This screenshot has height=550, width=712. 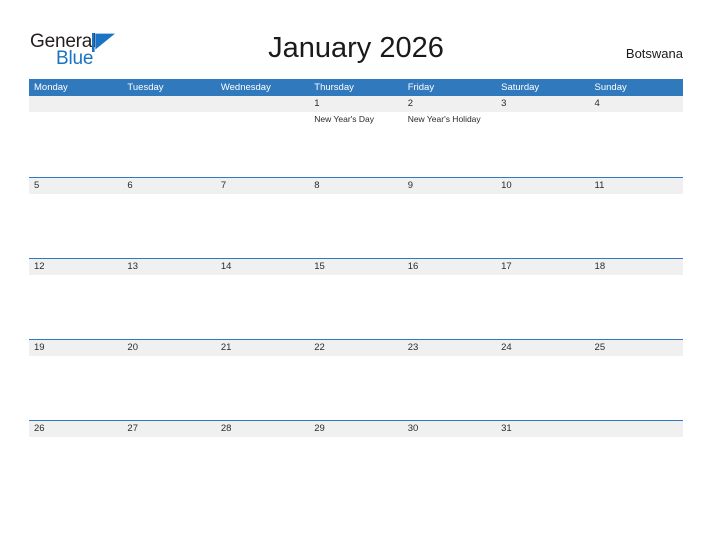 What do you see at coordinates (506, 185) in the screenshot?
I see `day-number: 10` at bounding box center [506, 185].